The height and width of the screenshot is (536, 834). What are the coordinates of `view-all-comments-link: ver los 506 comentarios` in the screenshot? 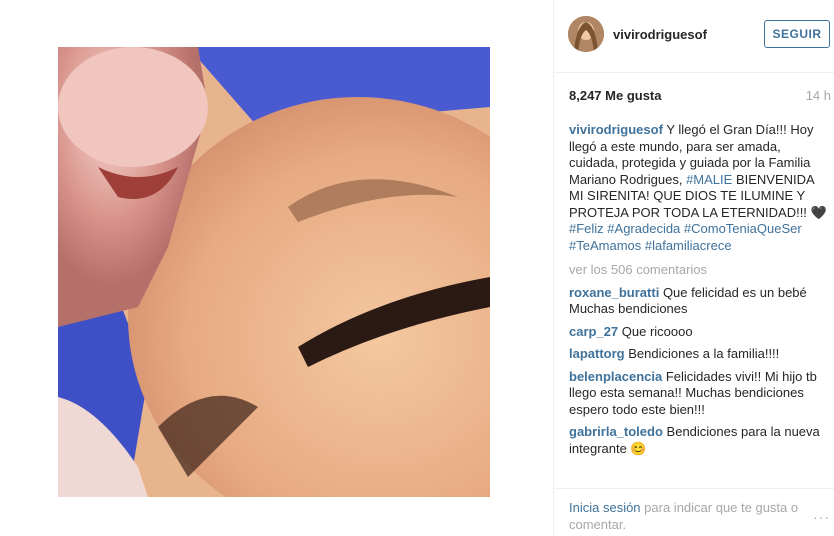 It's located at (700, 270).